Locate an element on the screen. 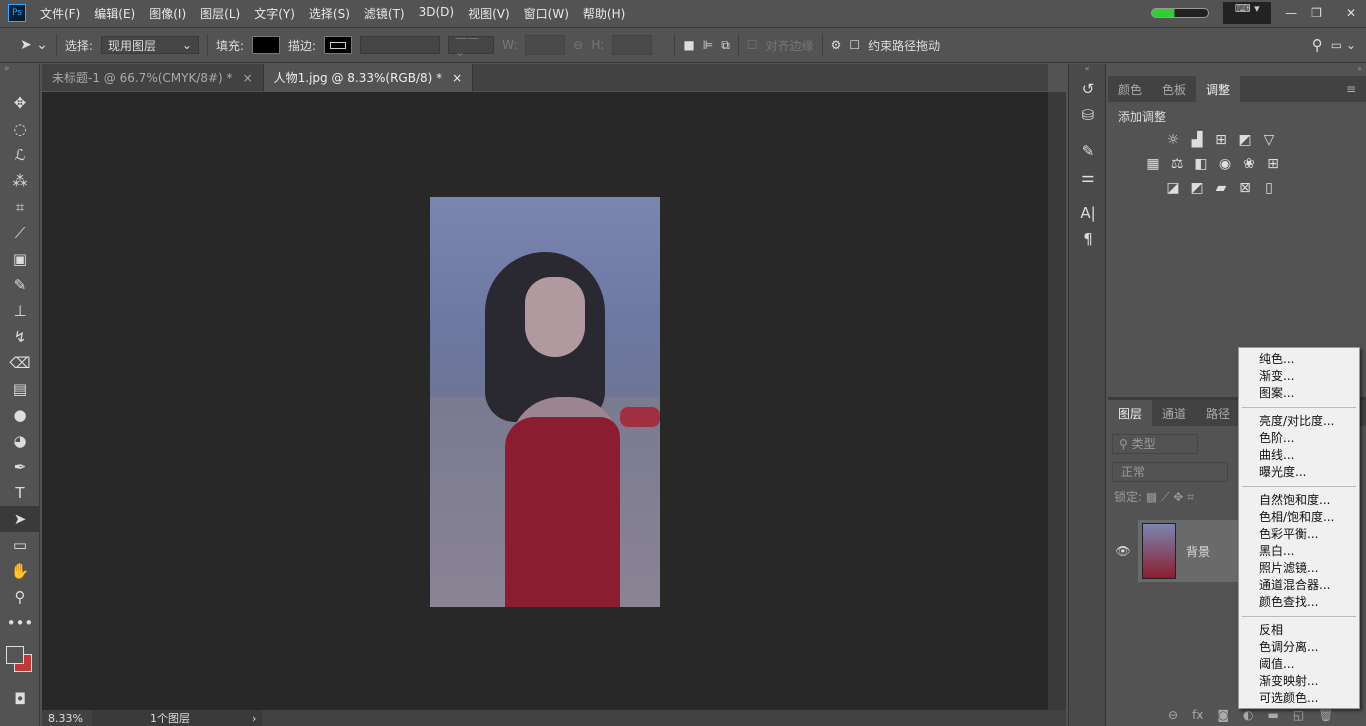  blend-mode-dropdown: 正常 is located at coordinates (1170, 472).